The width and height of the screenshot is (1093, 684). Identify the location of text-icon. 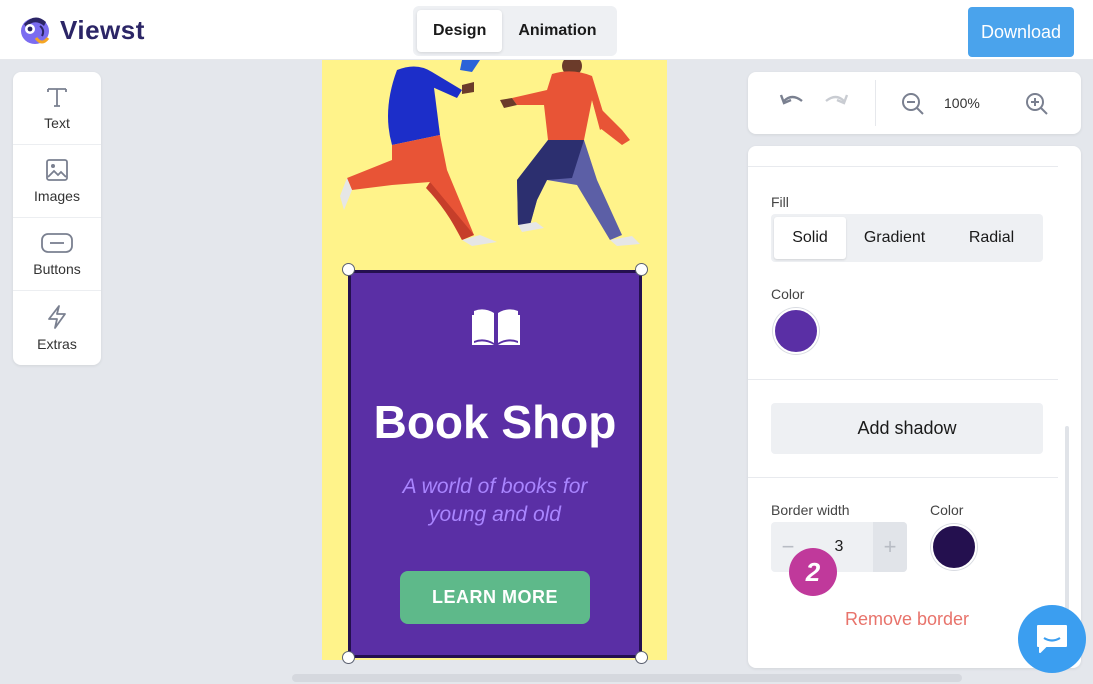
(57, 97).